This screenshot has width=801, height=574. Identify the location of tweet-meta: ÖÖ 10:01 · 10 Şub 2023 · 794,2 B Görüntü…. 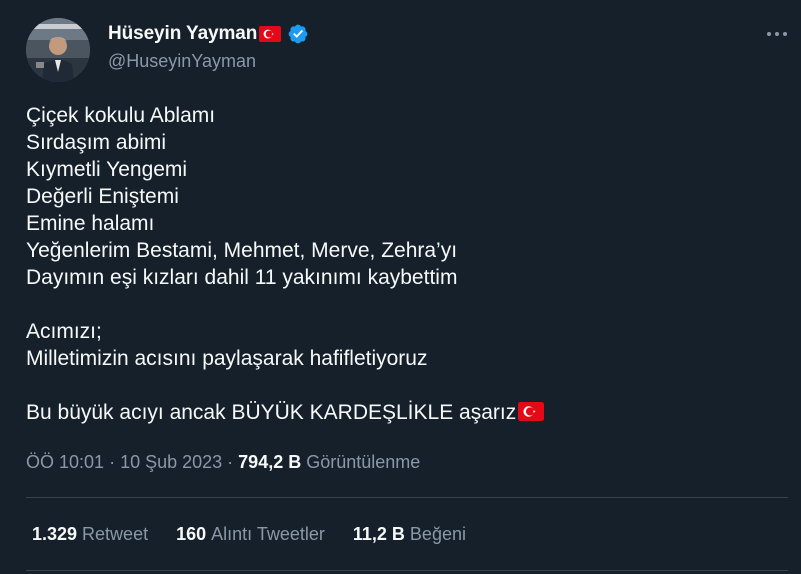
(223, 462).